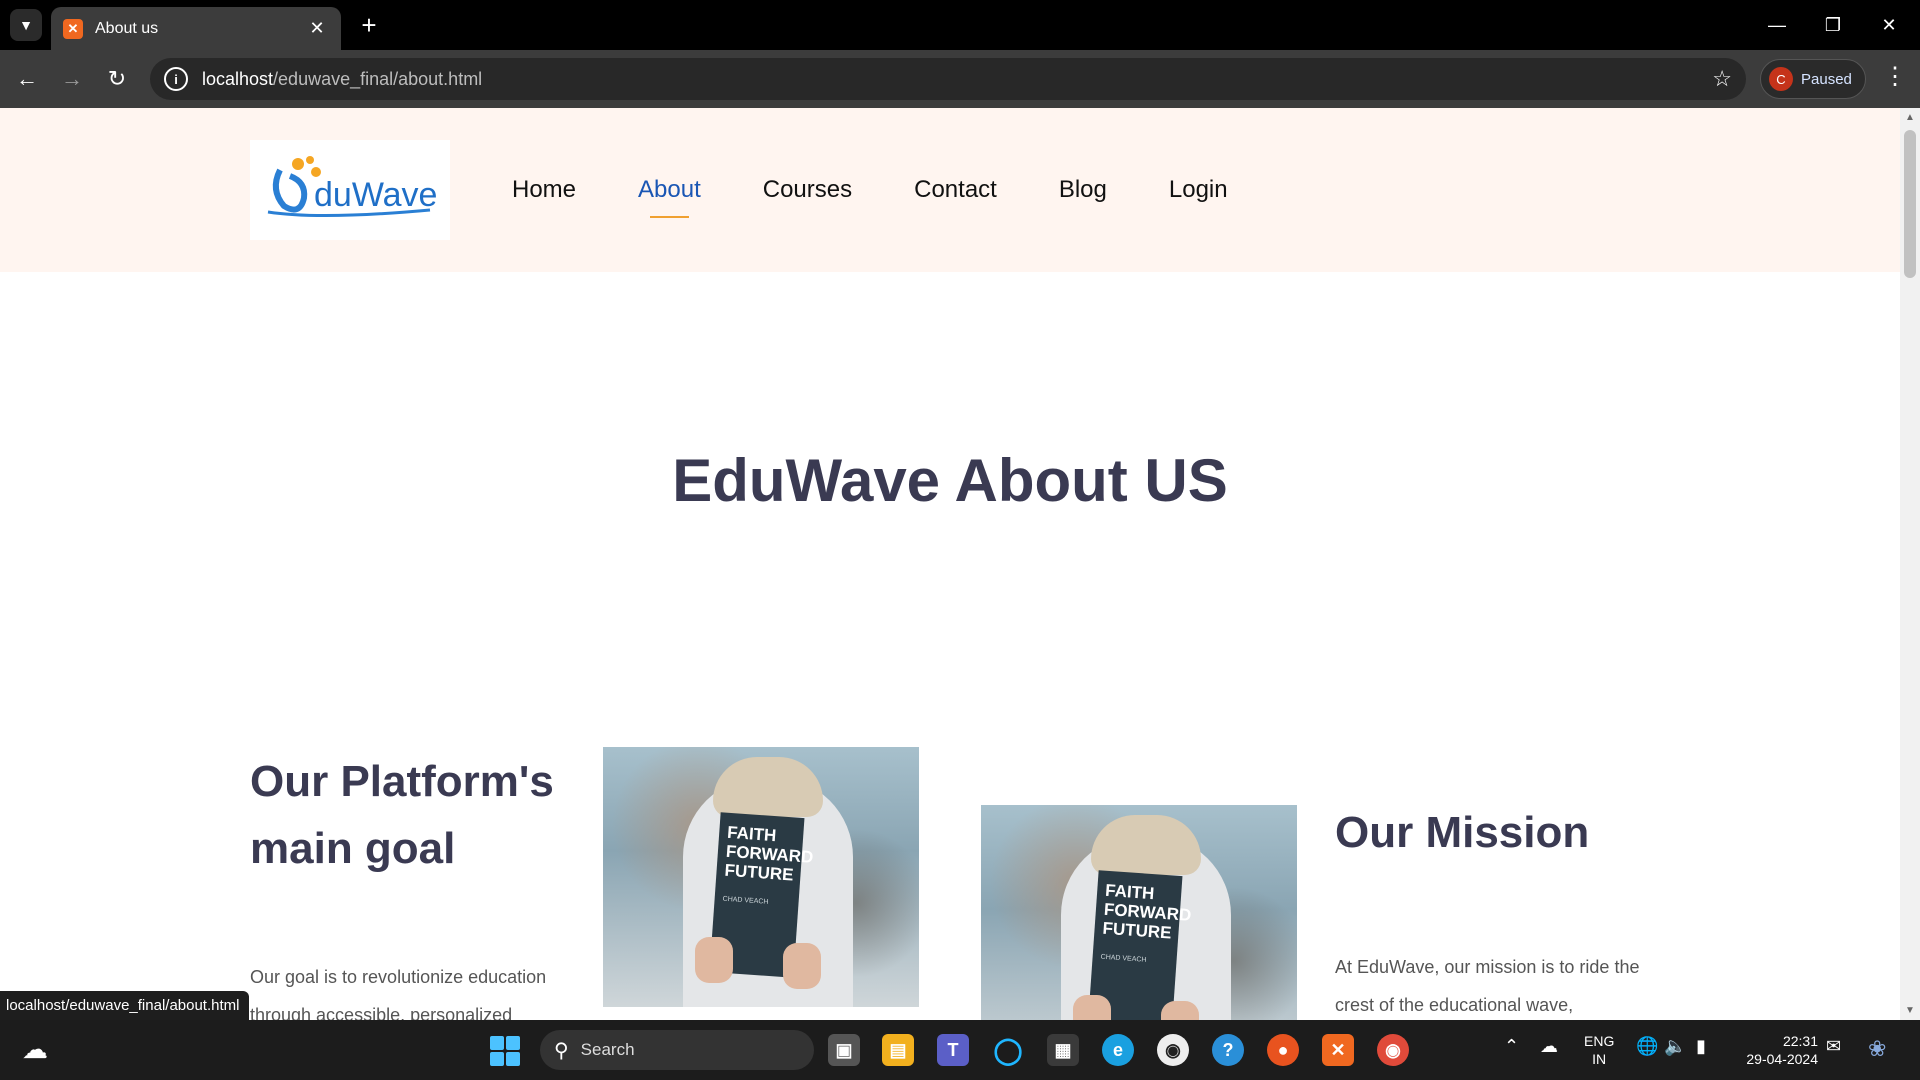  Describe the element at coordinates (1599, 1050) in the screenshot. I see `language-indicator: ENG IN` at that location.